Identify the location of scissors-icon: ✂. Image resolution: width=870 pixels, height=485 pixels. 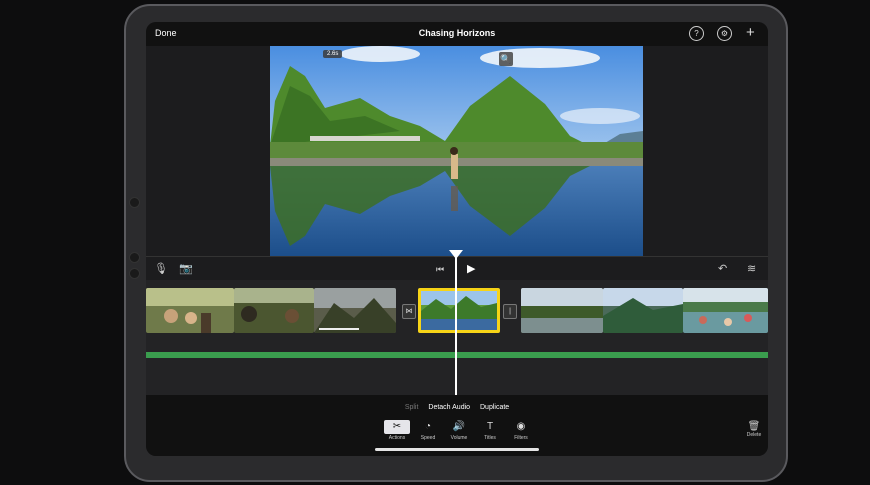
(397, 427).